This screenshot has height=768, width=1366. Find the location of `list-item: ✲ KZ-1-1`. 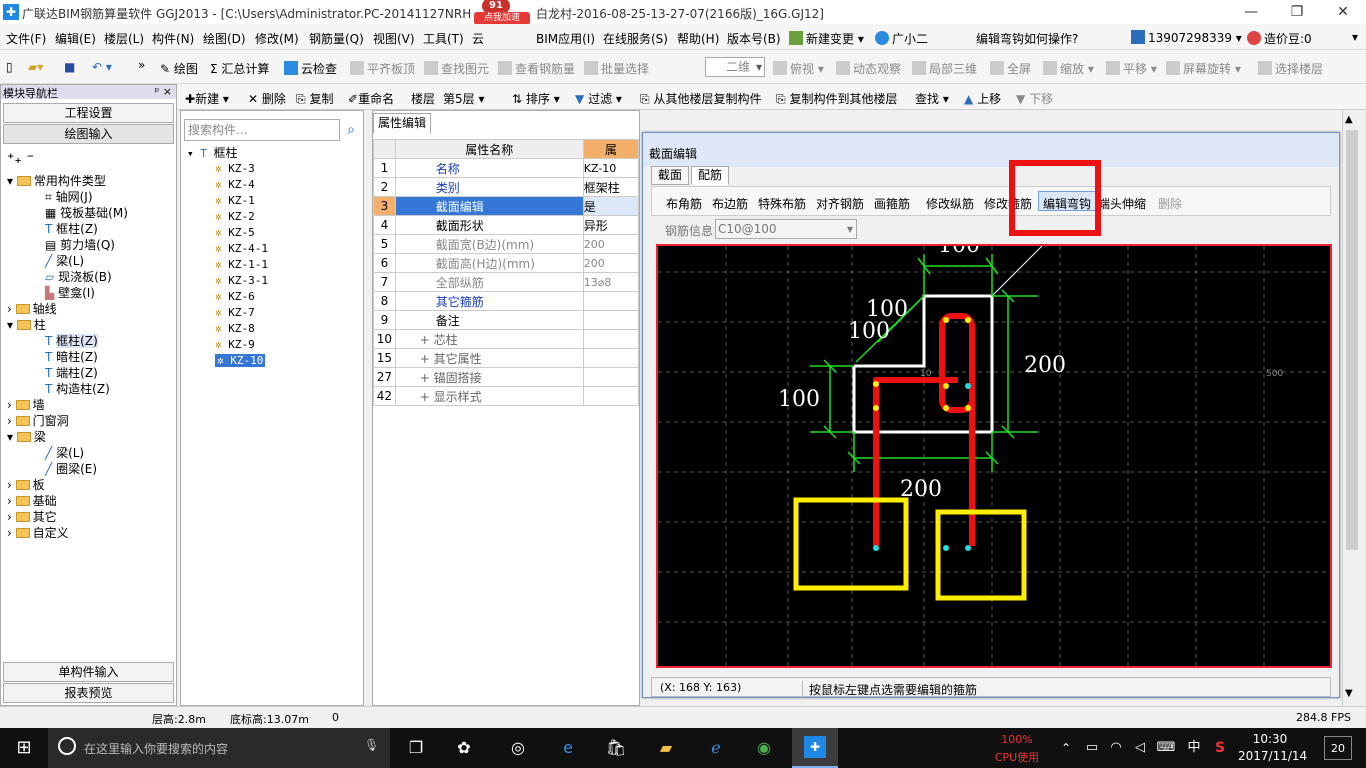

list-item: ✲ KZ-1-1 is located at coordinates (227, 265).